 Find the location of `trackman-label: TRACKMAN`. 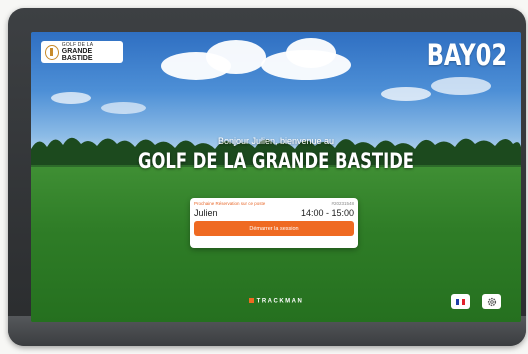

trackman-label: TRACKMAN is located at coordinates (280, 301).